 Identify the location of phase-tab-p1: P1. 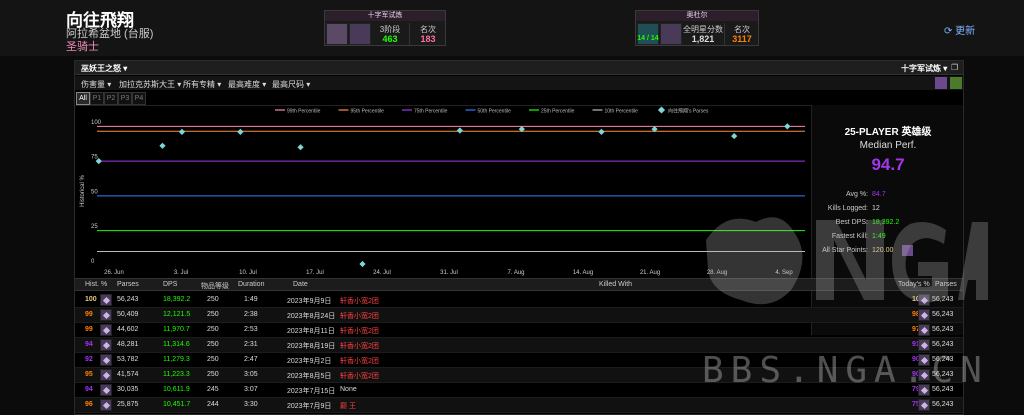
(97, 98).